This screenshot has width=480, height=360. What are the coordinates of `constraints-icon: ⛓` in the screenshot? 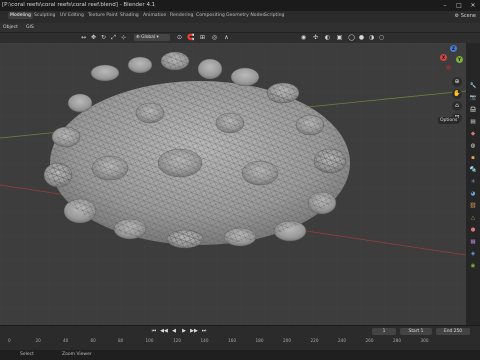 It's located at (473, 206).